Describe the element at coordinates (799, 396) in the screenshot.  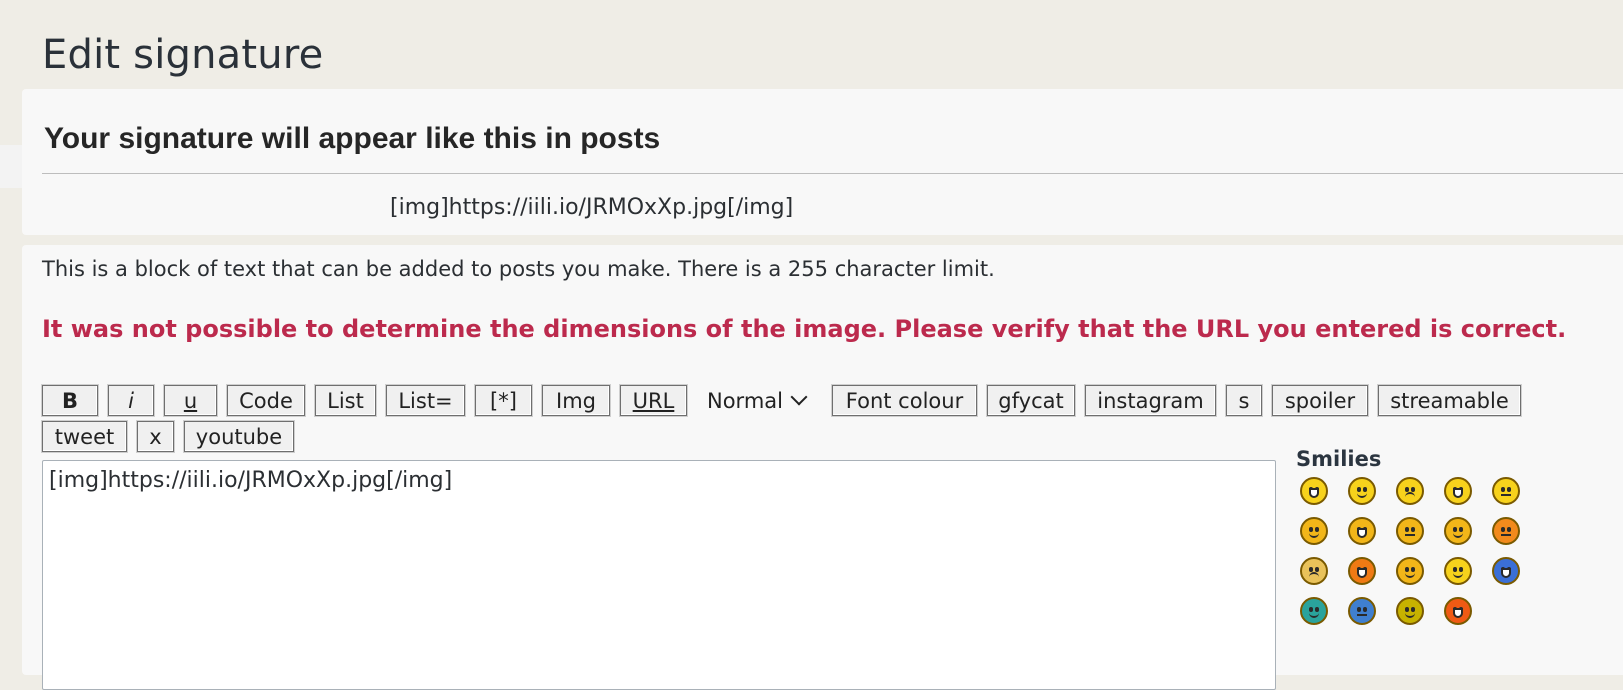
I see `chevron-down-icon` at that location.